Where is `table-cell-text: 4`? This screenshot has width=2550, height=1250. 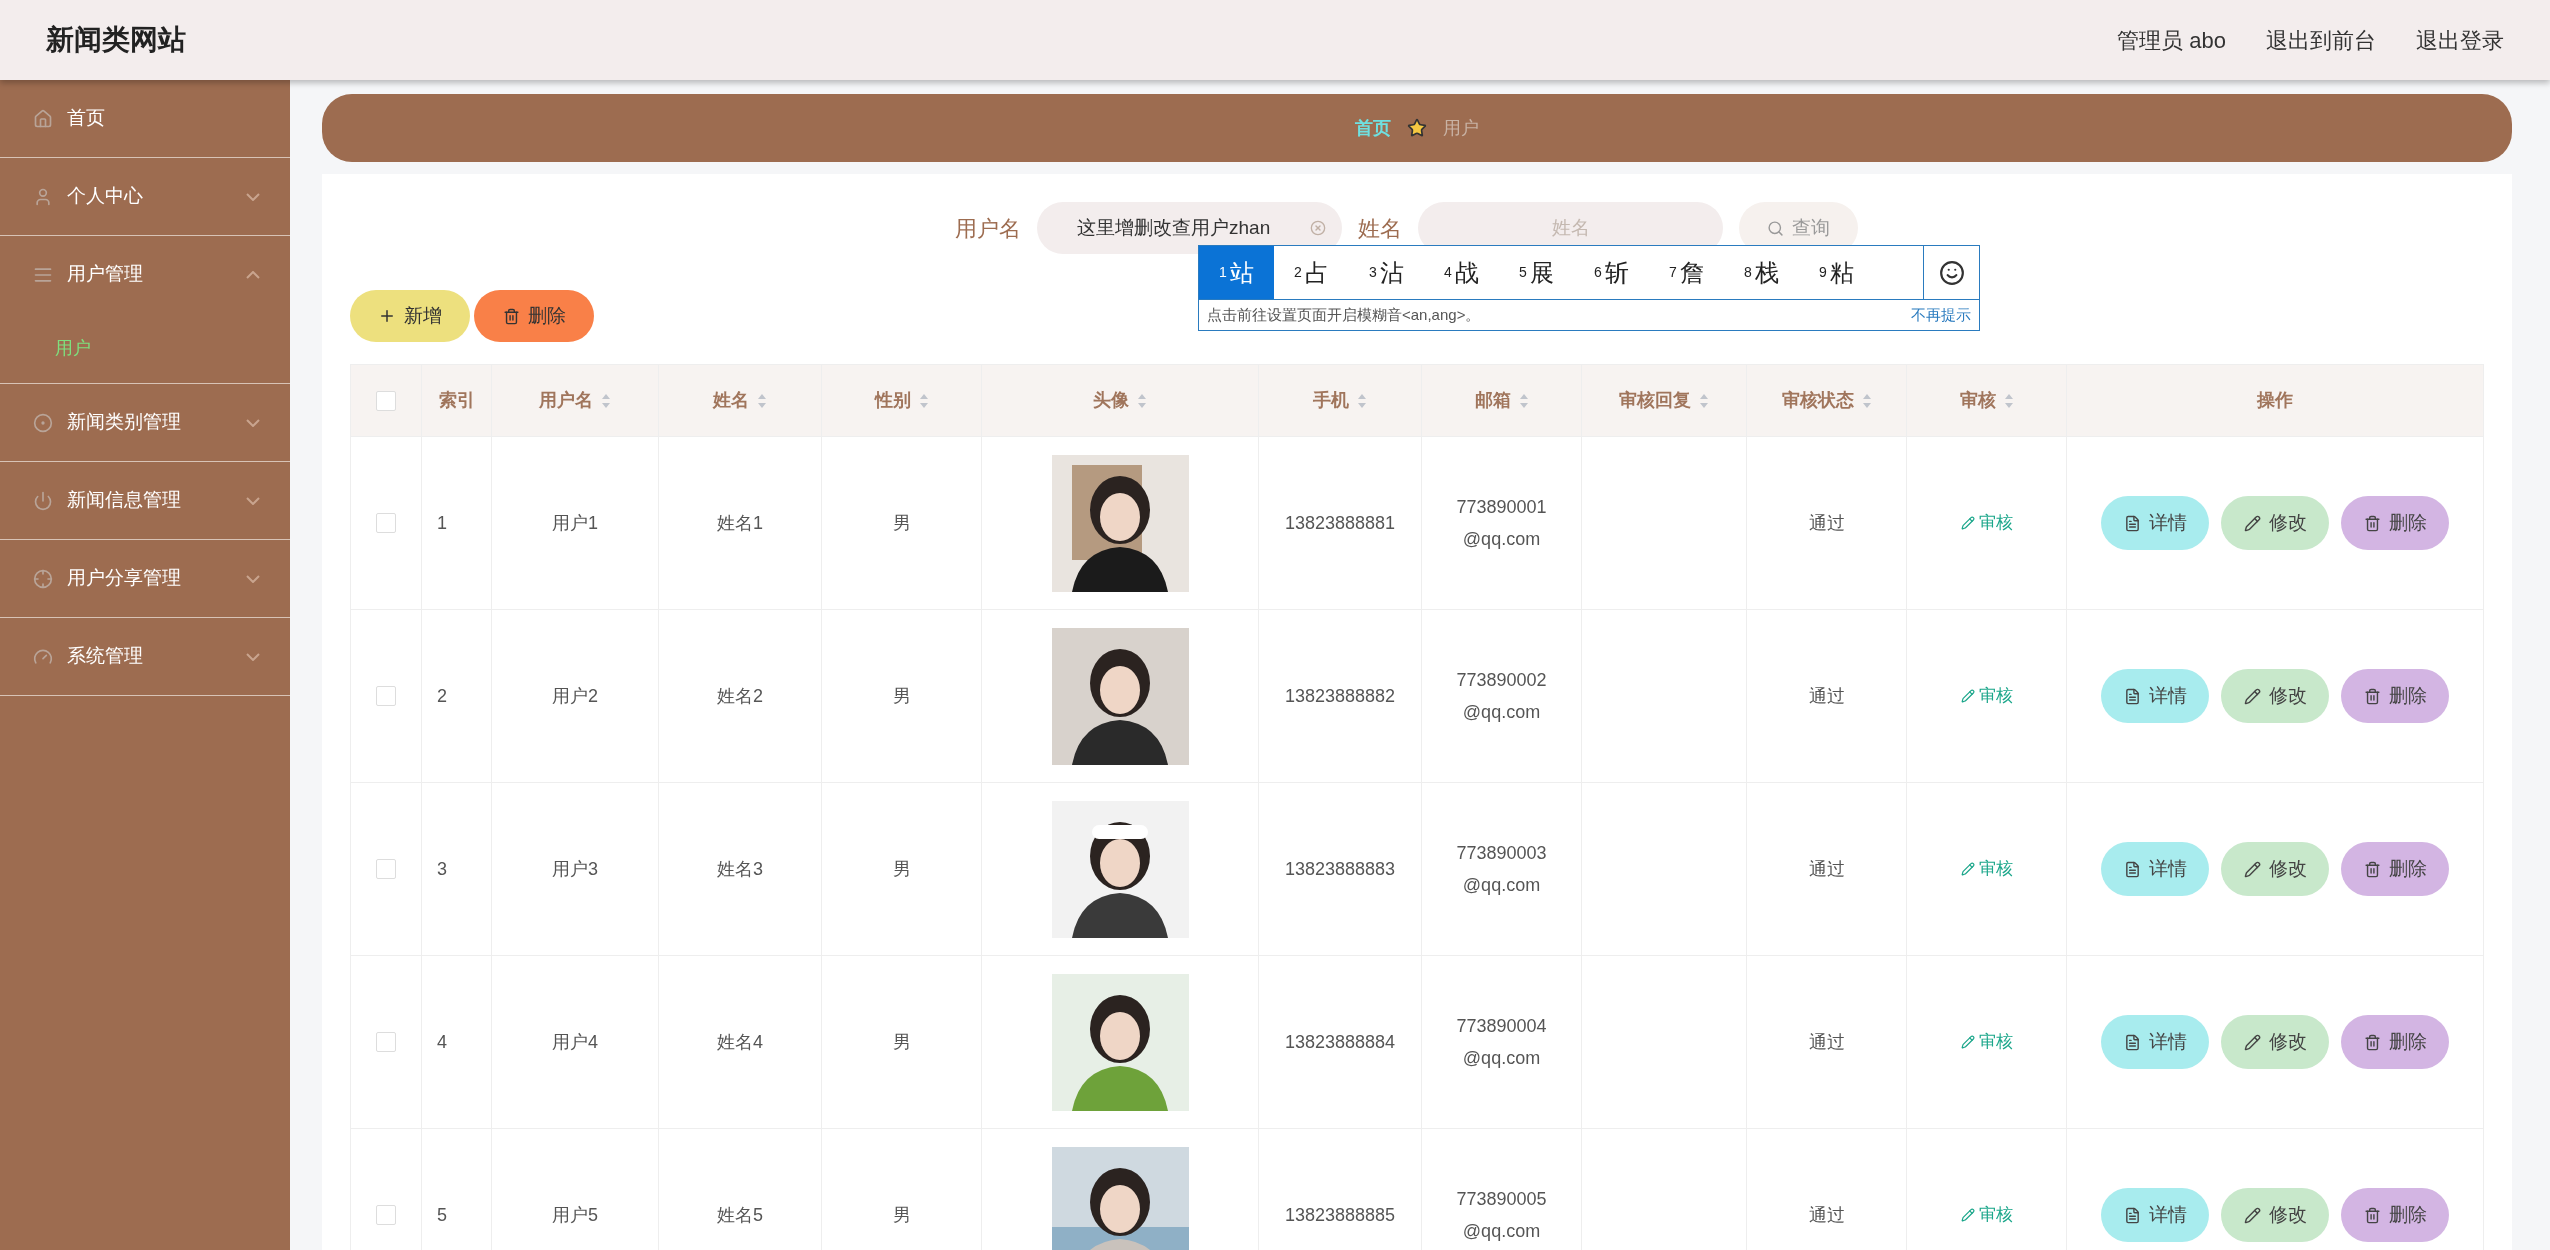 table-cell-text: 4 is located at coordinates (442, 1042).